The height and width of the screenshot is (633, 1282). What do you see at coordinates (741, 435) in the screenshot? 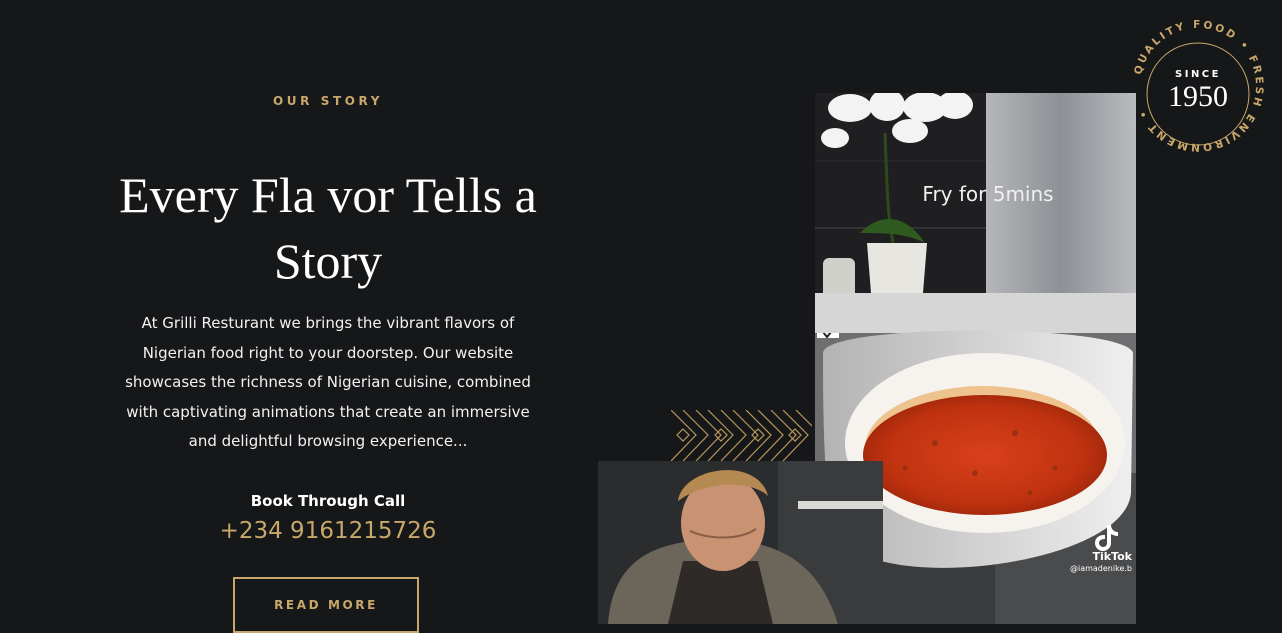
I see `decorative-pattern` at bounding box center [741, 435].